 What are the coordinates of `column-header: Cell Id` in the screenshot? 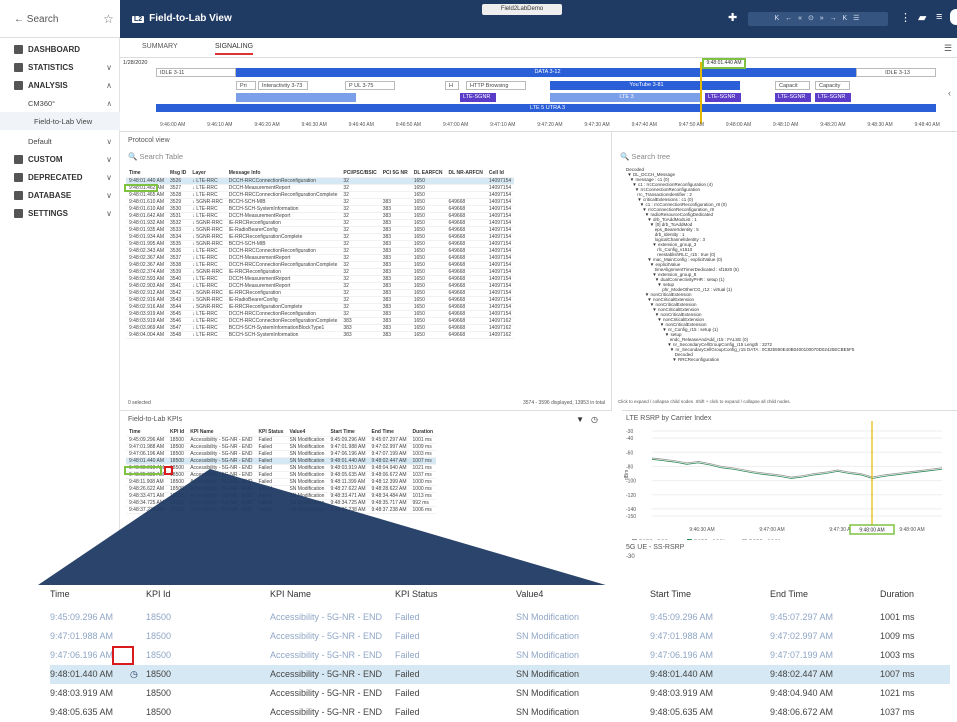 It's located at (500, 174).